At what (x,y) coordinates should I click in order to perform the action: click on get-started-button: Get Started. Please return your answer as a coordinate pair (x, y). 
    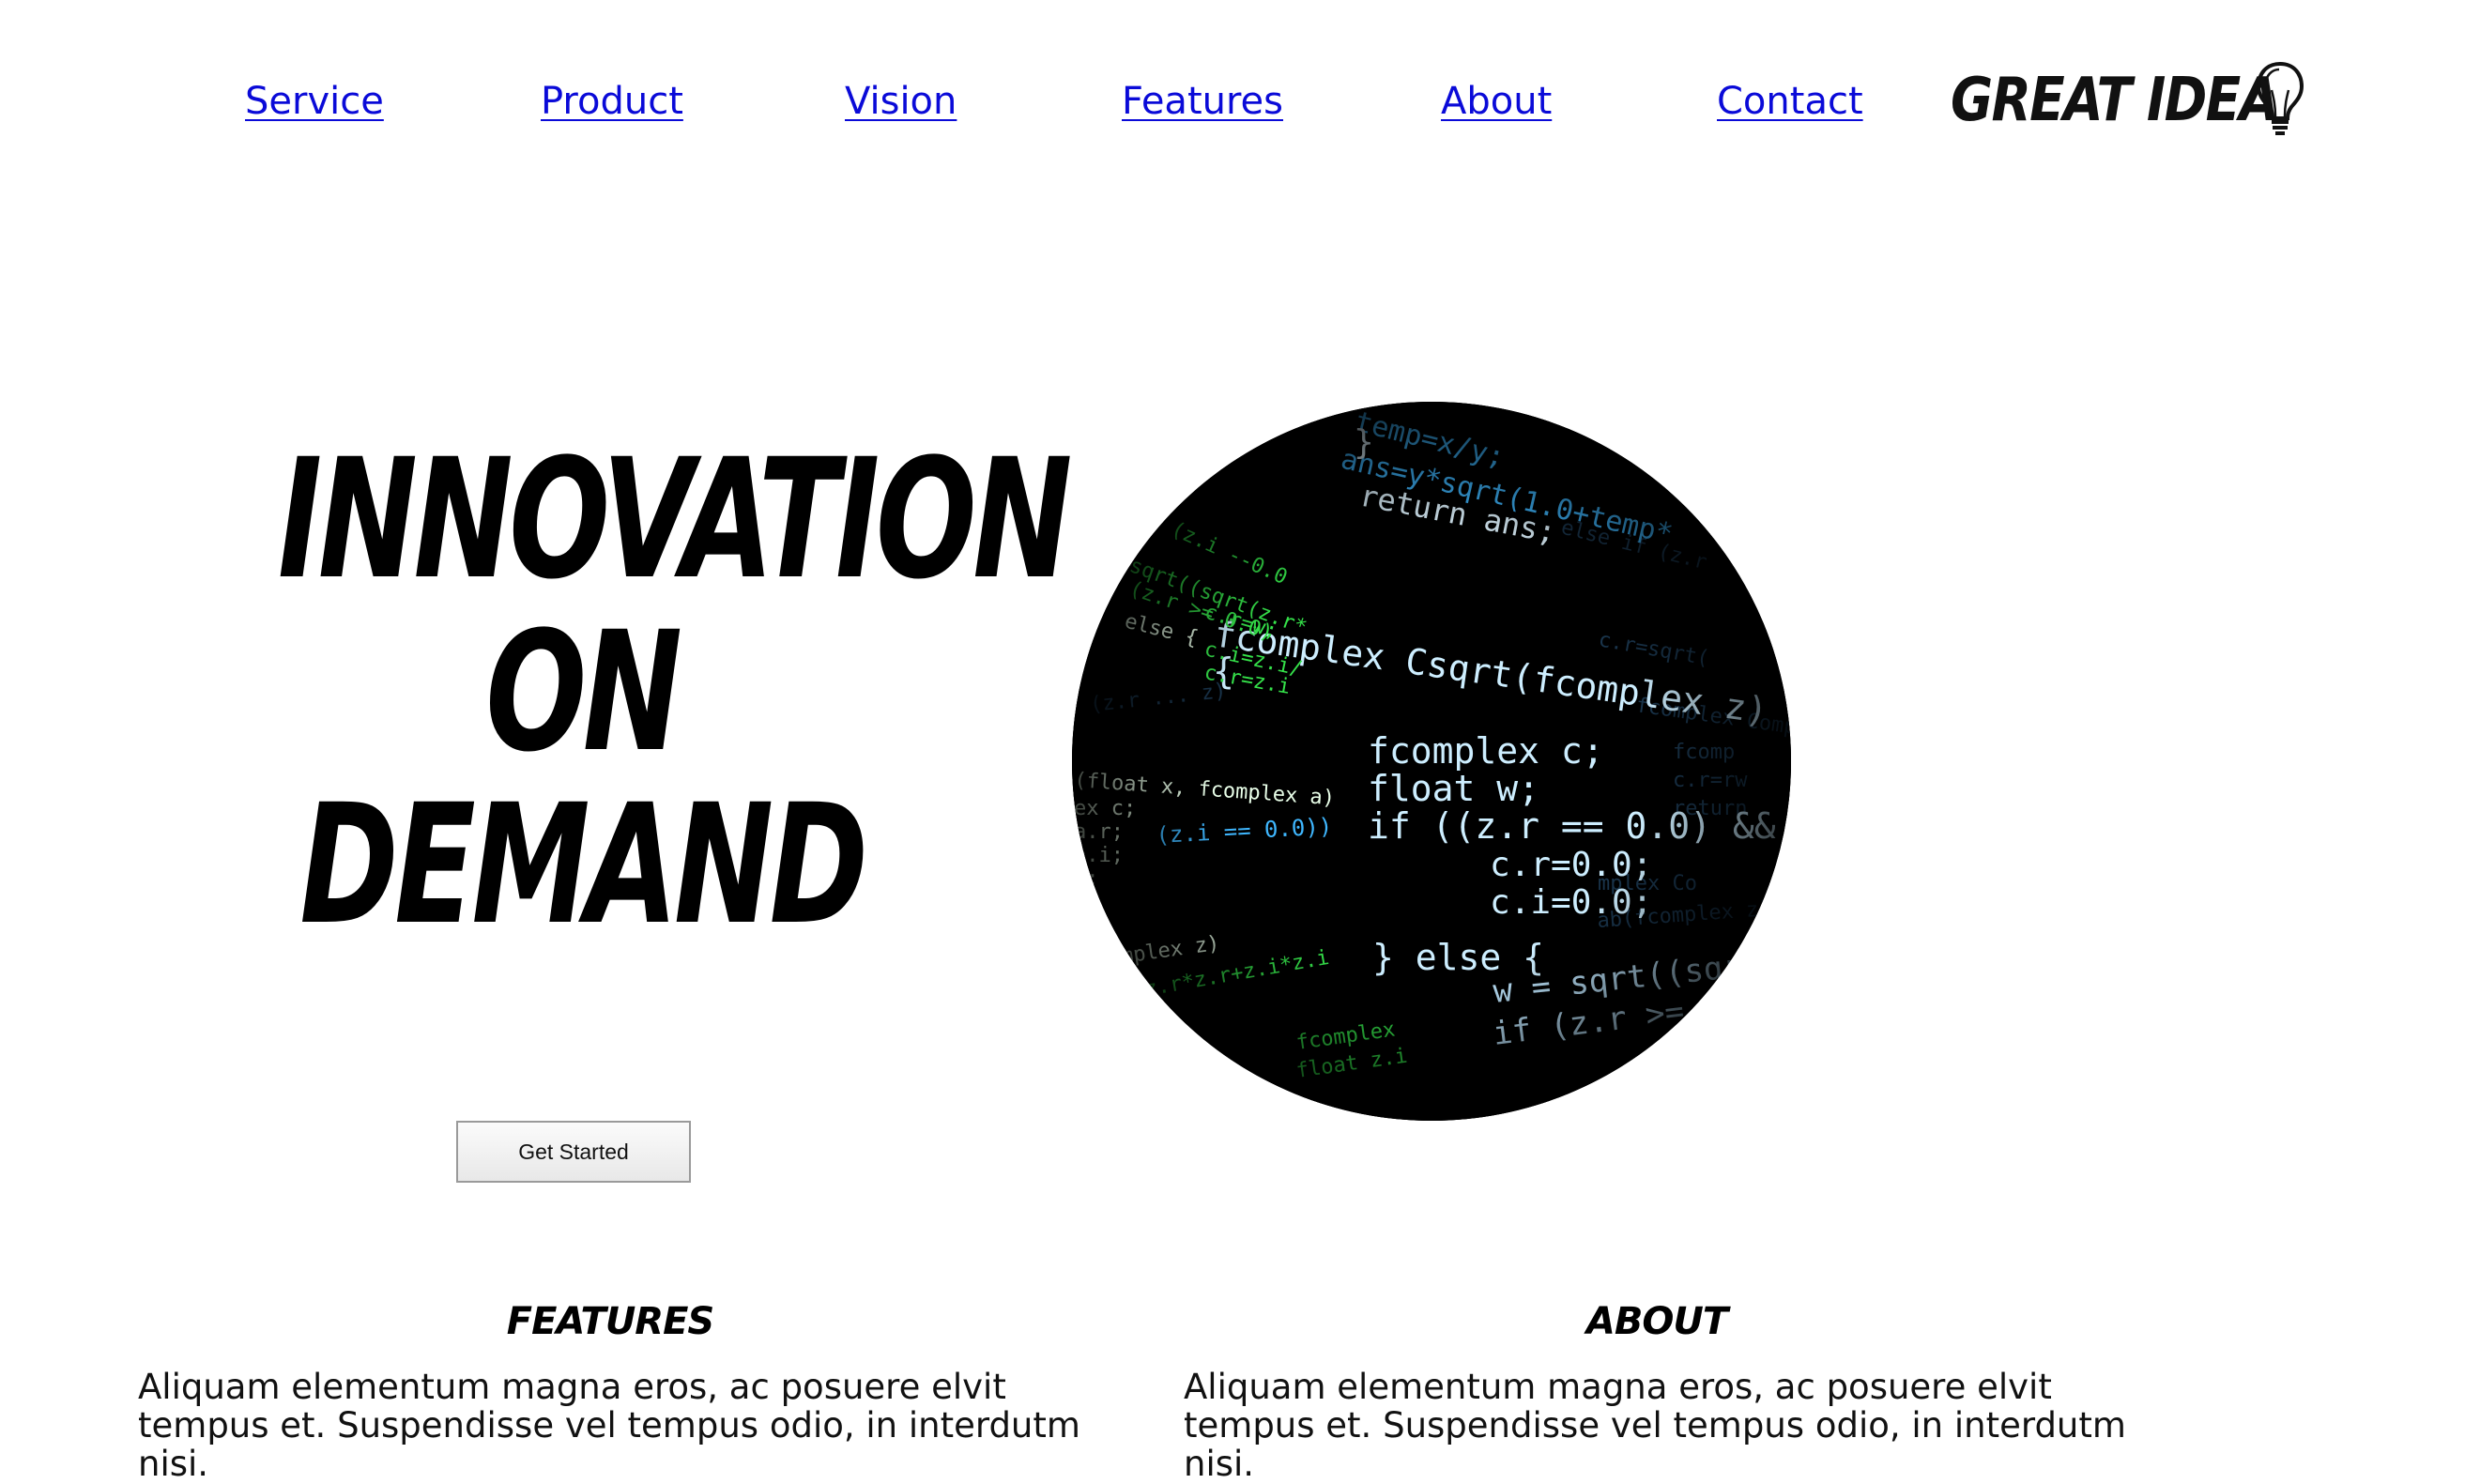
    Looking at the image, I should click on (573, 1152).